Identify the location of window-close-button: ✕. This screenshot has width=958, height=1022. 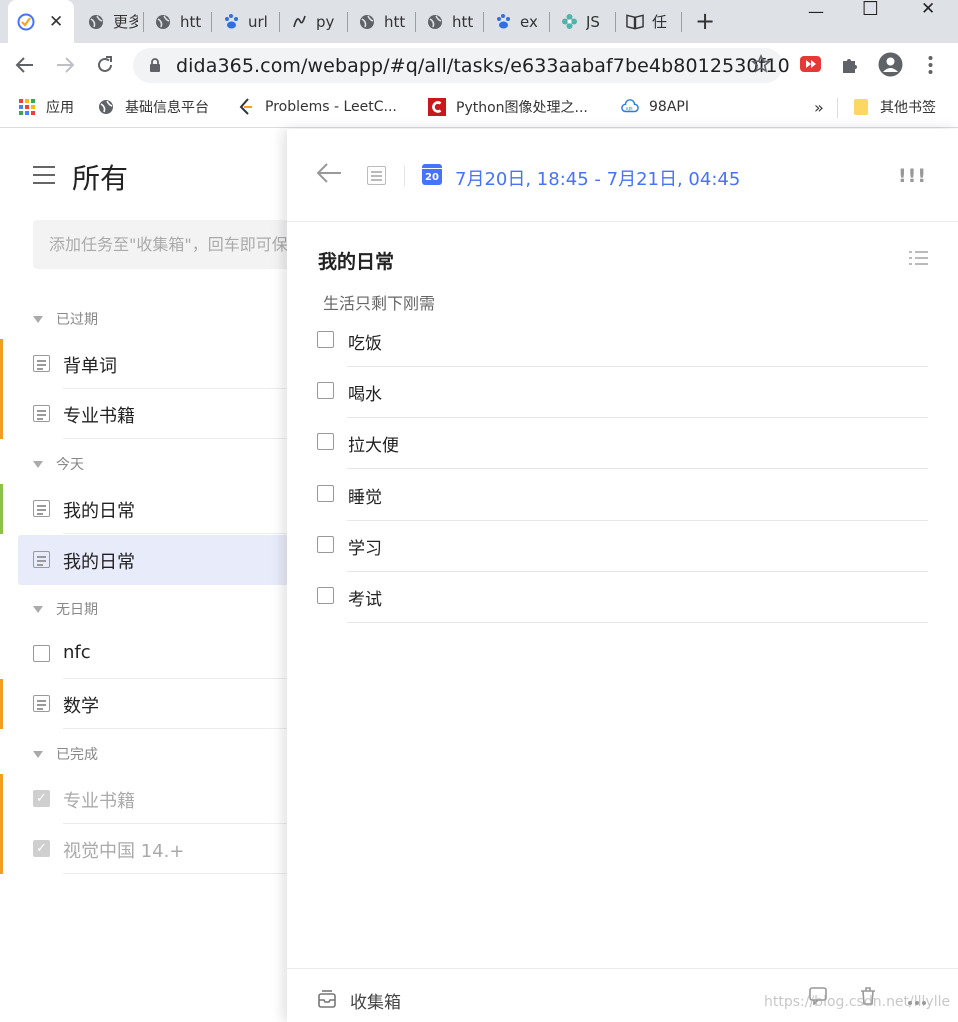
(928, 9).